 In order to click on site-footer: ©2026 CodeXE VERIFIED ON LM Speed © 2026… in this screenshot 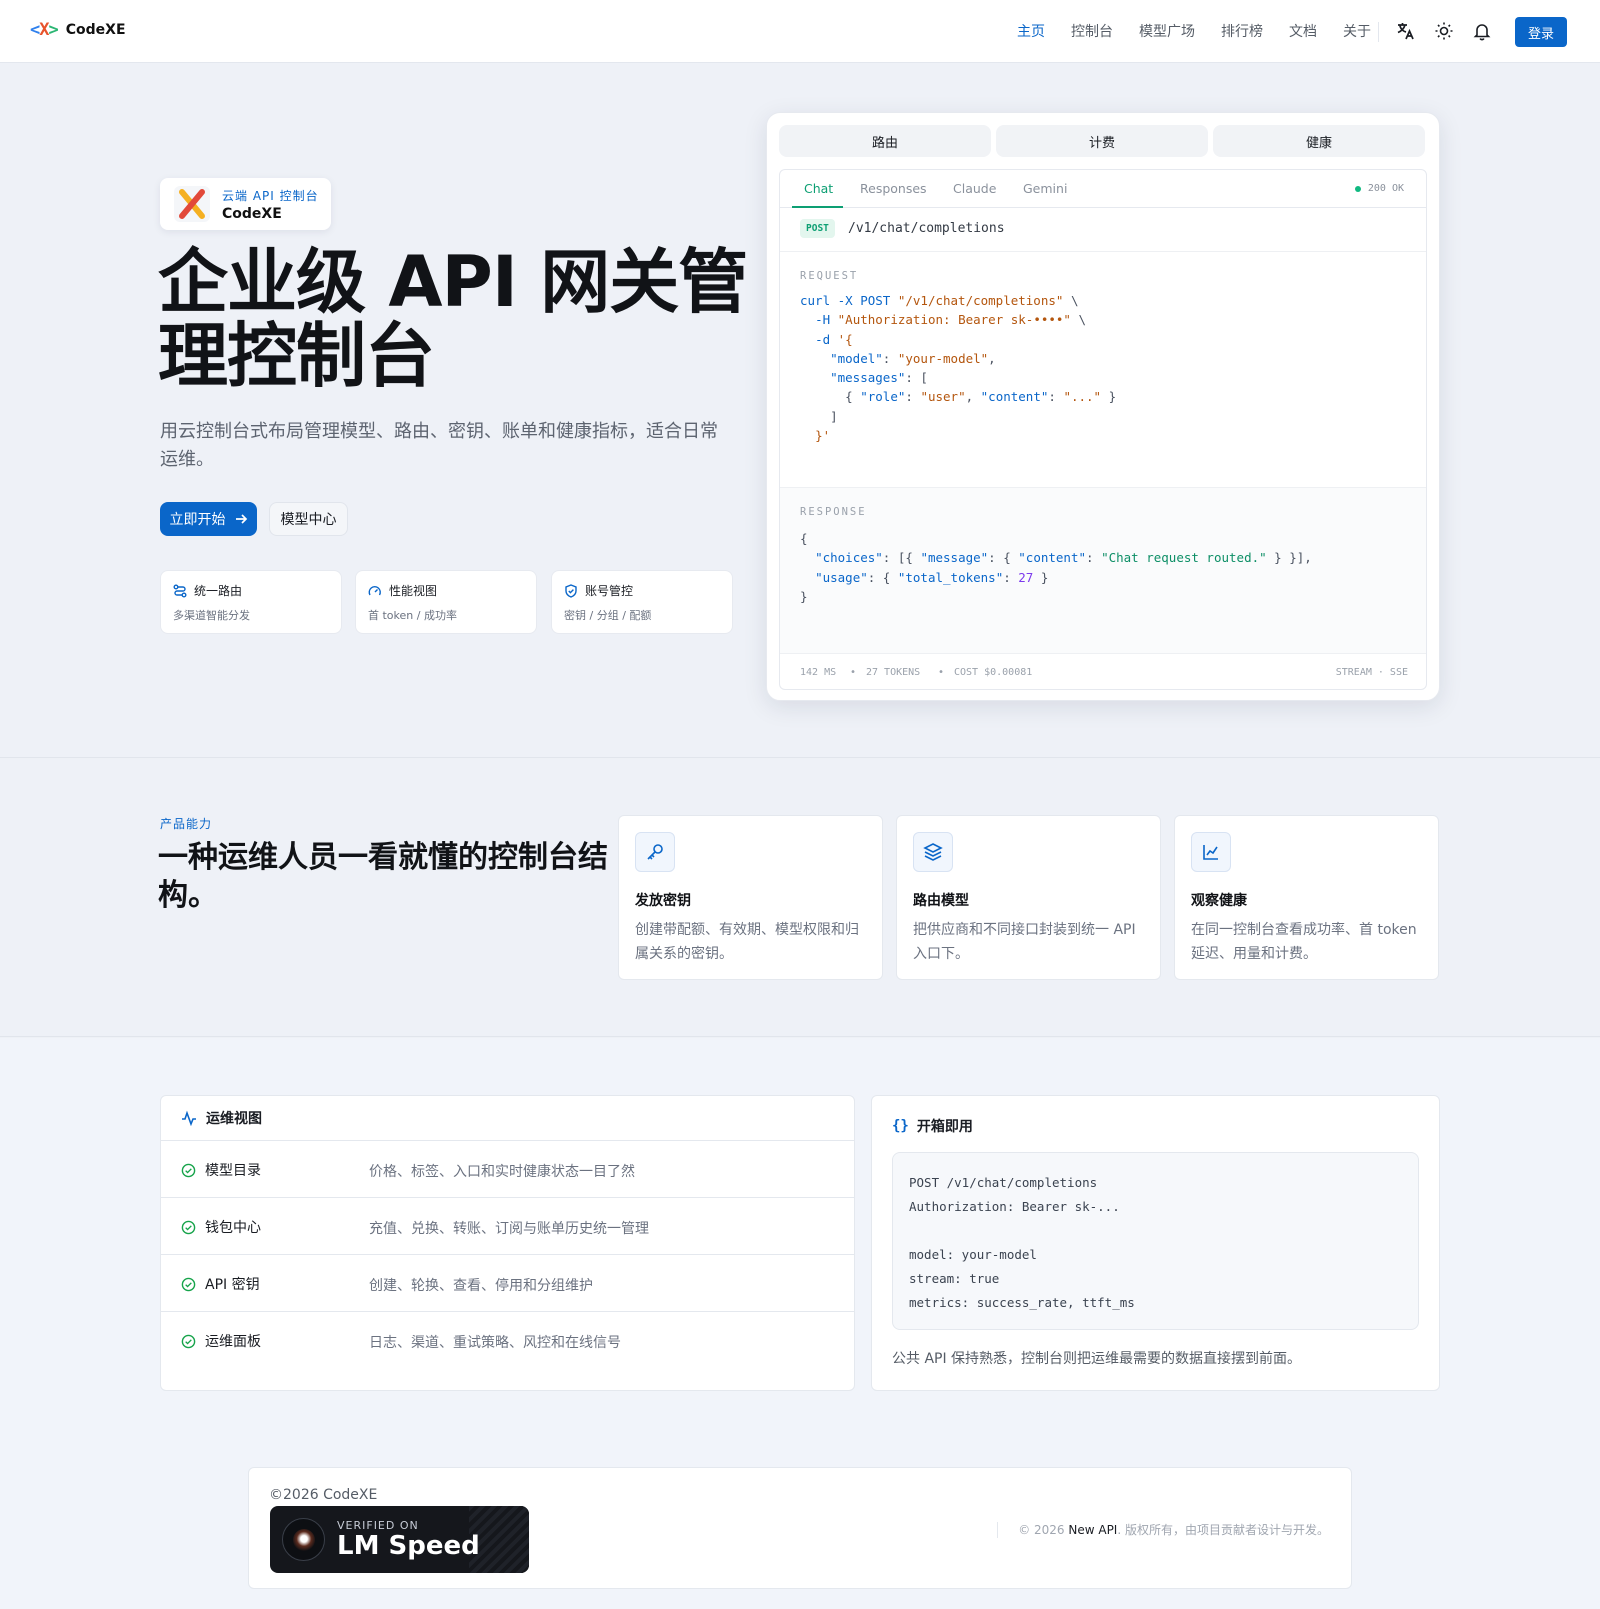, I will do `click(800, 1528)`.